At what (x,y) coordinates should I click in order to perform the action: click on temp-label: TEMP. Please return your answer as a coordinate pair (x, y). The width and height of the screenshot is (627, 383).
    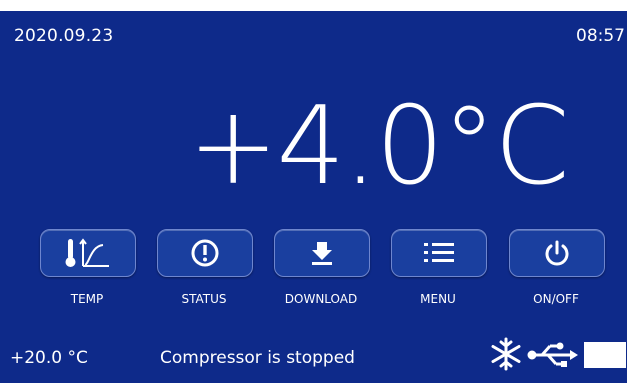
    Looking at the image, I should click on (87, 299).